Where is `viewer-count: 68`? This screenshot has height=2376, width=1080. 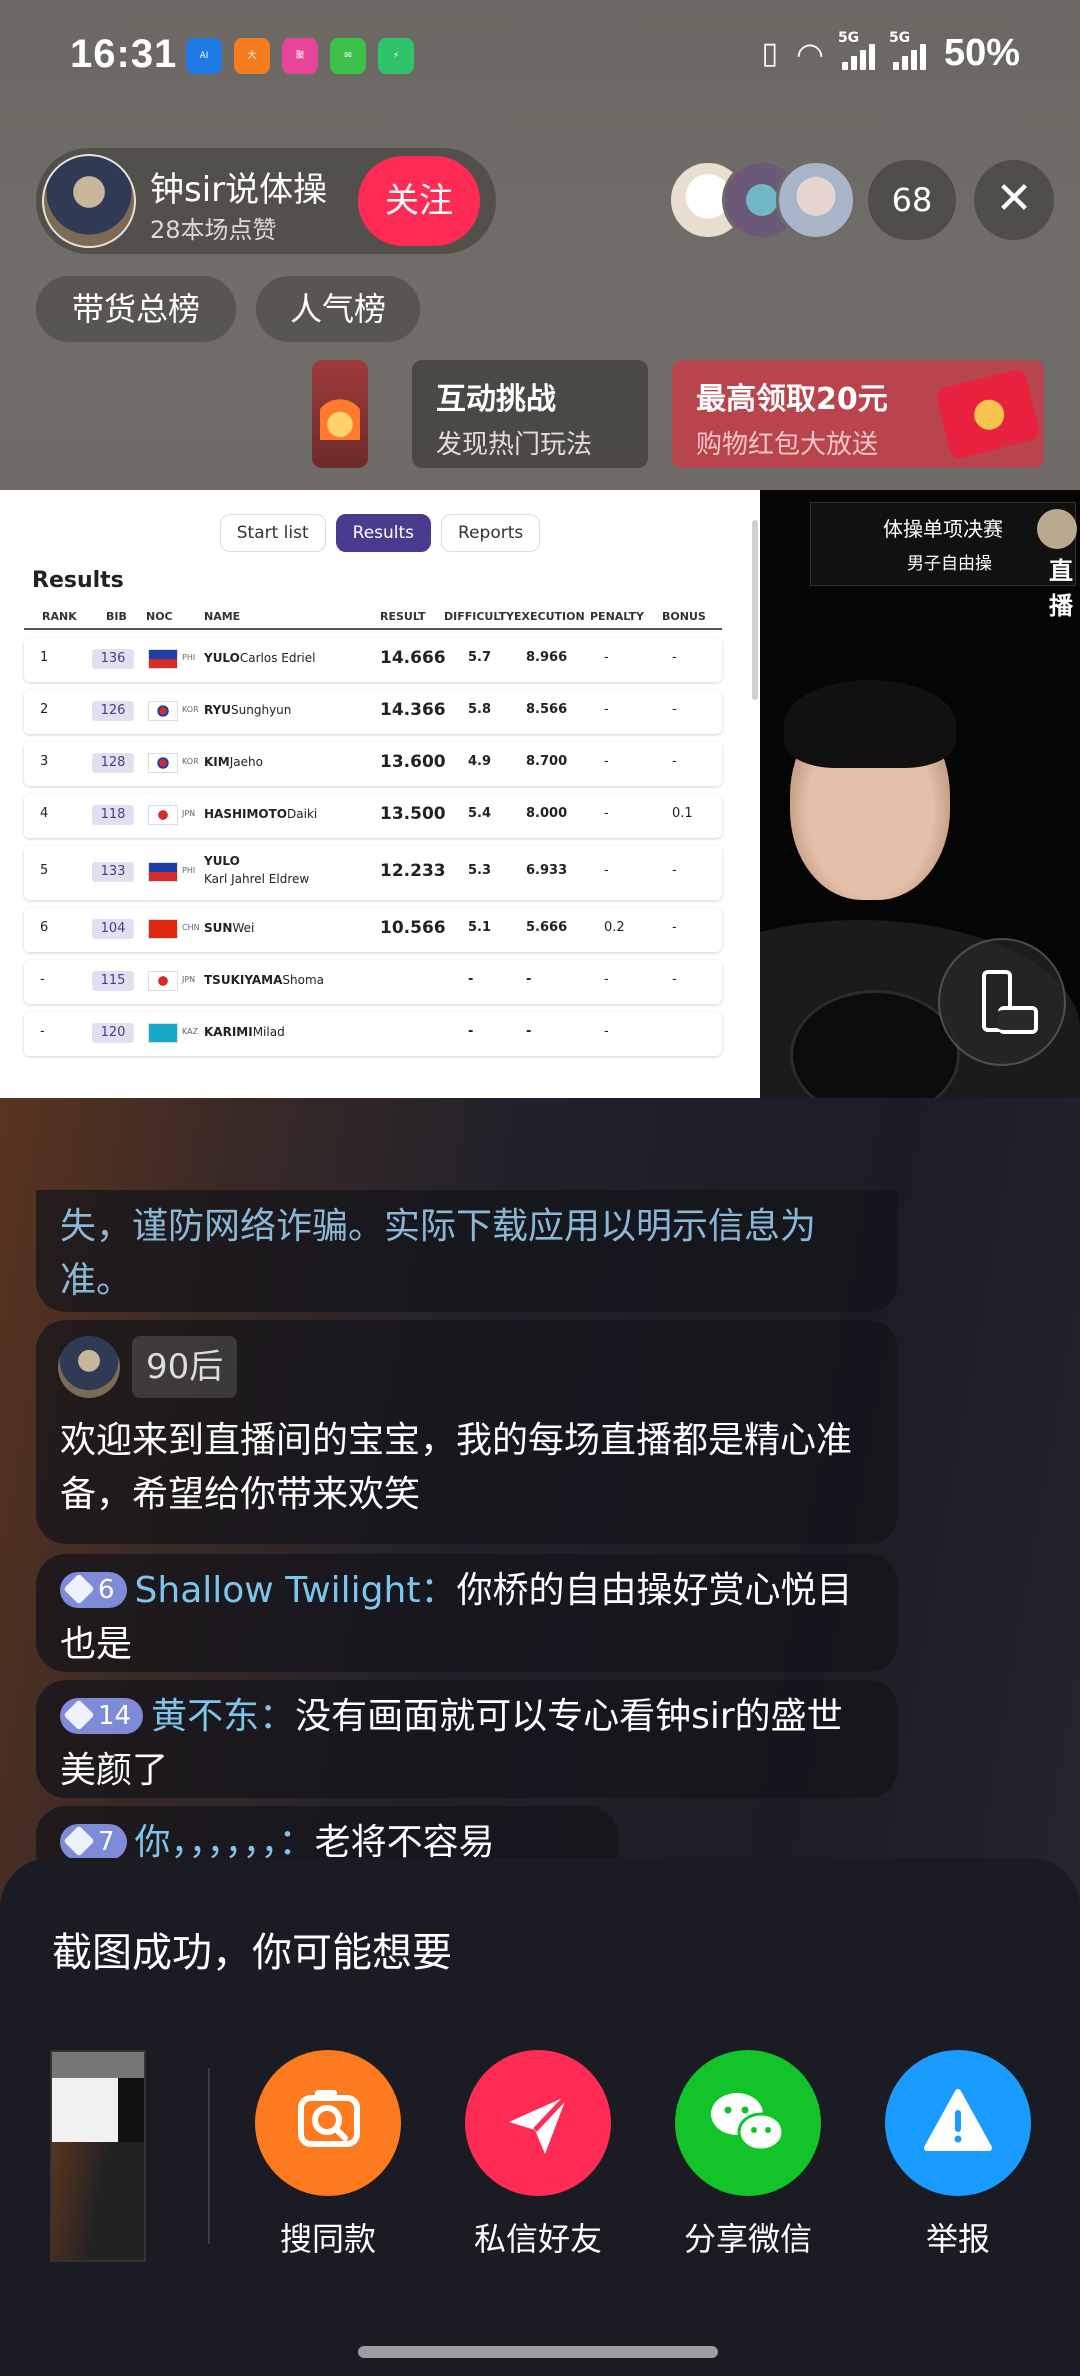 viewer-count: 68 is located at coordinates (912, 200).